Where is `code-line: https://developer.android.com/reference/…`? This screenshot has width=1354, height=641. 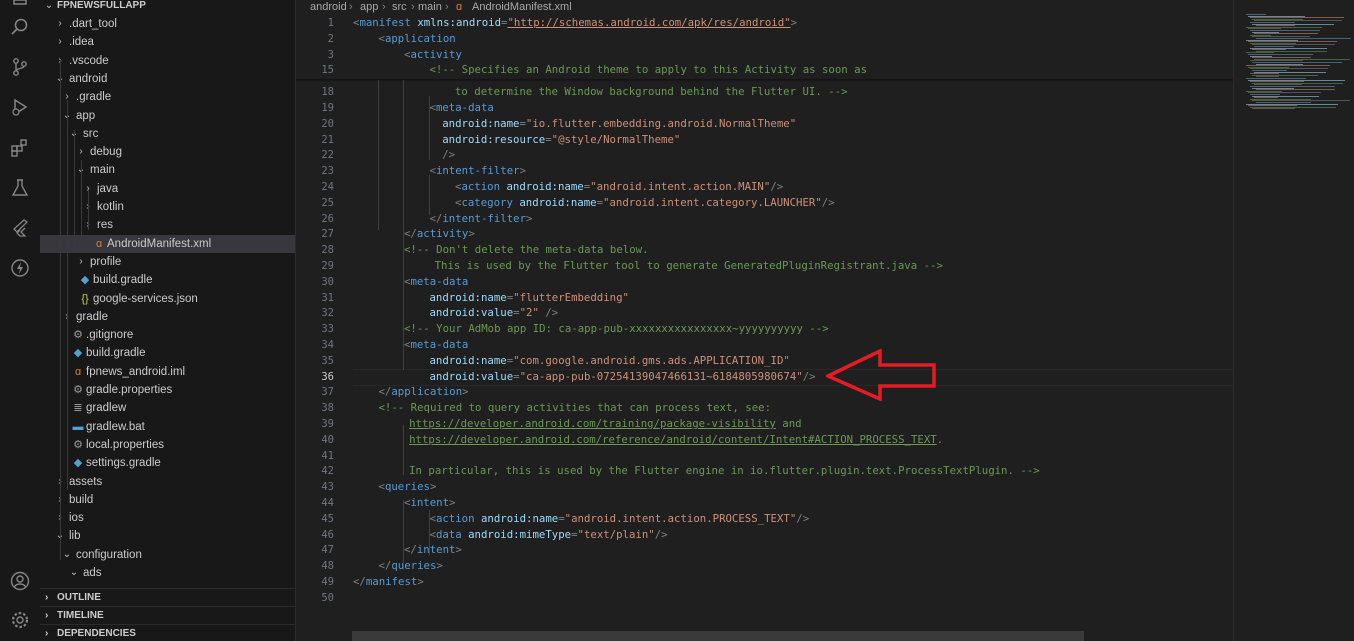
code-line: https://developer.android.com/reference/… is located at coordinates (676, 440).